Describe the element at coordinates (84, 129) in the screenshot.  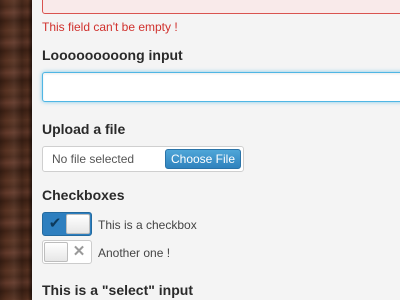
I see `upload-label: Upload a file` at that location.